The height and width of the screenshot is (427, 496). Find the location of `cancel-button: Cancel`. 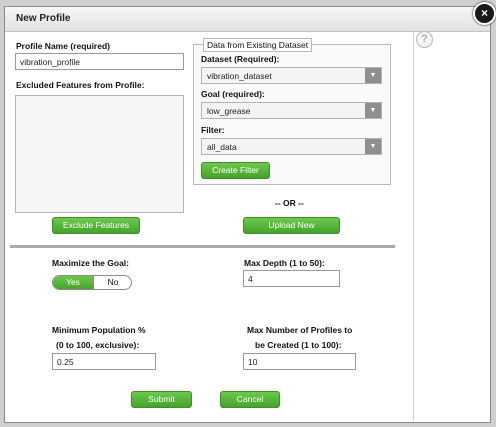

cancel-button: Cancel is located at coordinates (250, 399).